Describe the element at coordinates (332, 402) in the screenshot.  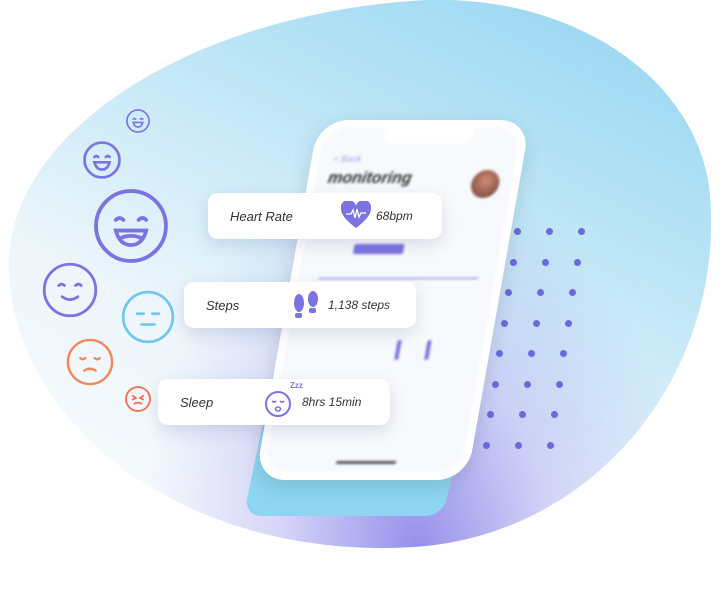
I see `card-value: 8hrs 15min` at that location.